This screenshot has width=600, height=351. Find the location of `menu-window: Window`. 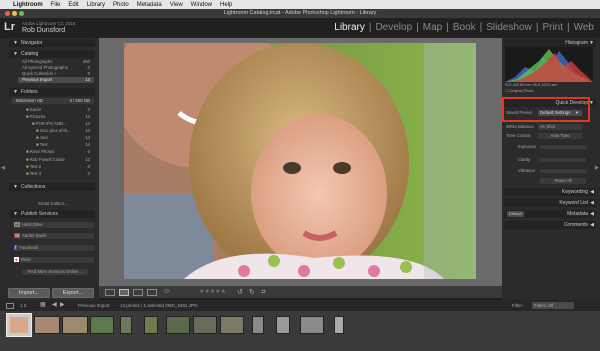

menu-window: Window is located at coordinates (201, 5).